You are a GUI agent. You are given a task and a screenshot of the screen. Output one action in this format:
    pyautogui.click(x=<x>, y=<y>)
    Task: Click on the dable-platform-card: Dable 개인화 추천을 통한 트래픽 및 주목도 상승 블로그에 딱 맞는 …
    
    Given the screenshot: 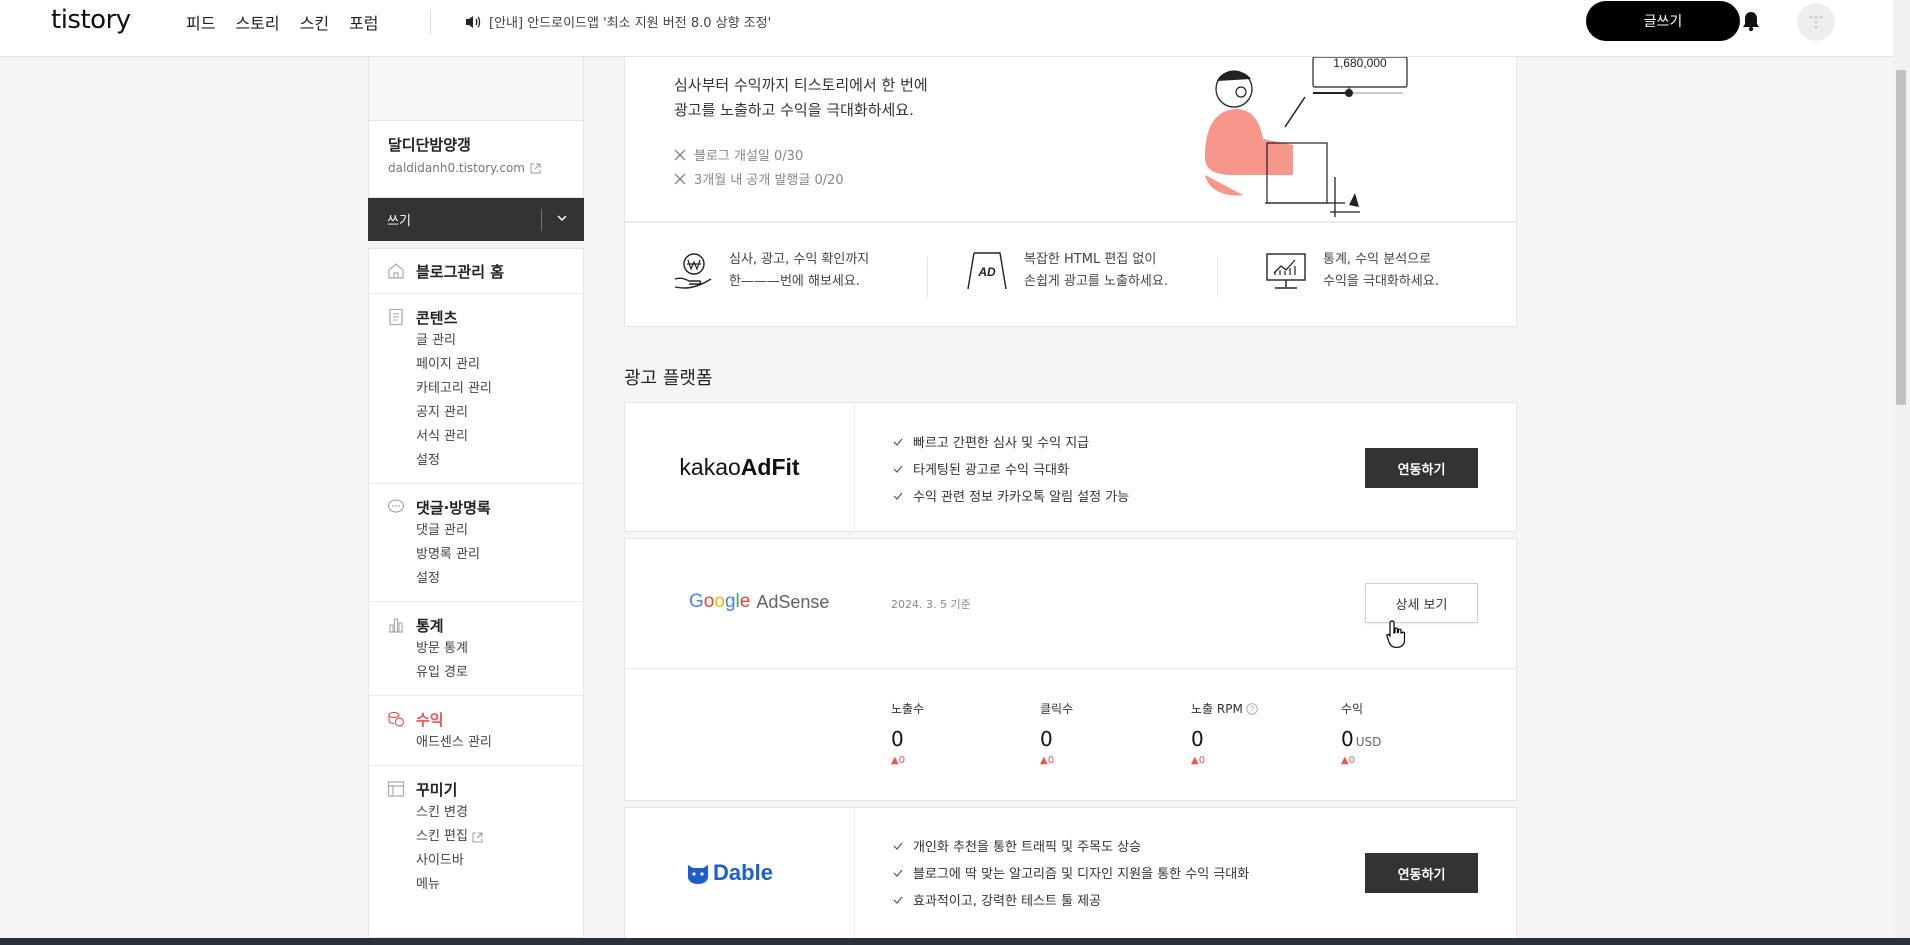 What is the action you would take?
    pyautogui.click(x=1070, y=872)
    